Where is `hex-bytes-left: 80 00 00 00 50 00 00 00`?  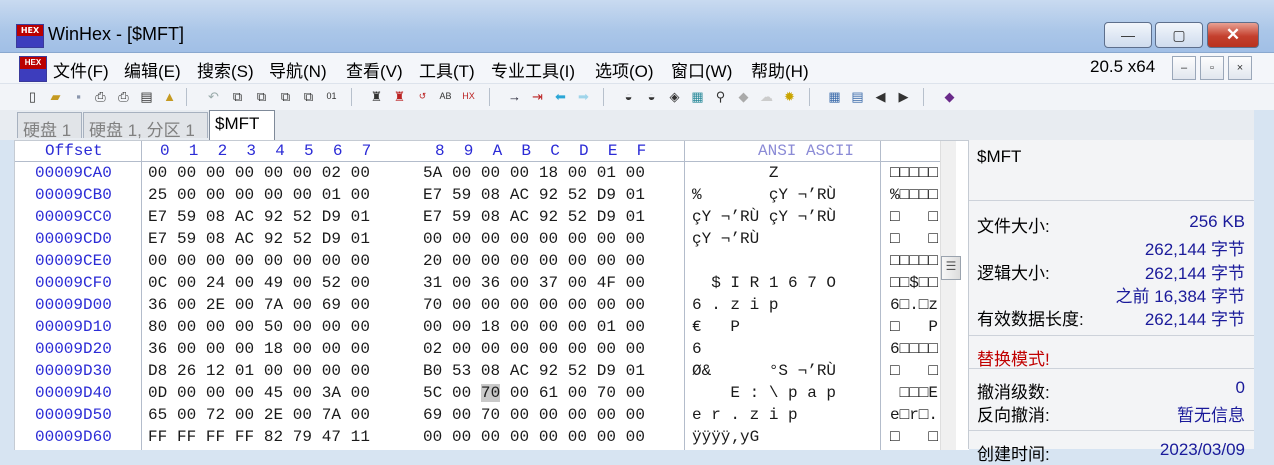
hex-bytes-left: 80 00 00 00 50 00 00 00 is located at coordinates (259, 327).